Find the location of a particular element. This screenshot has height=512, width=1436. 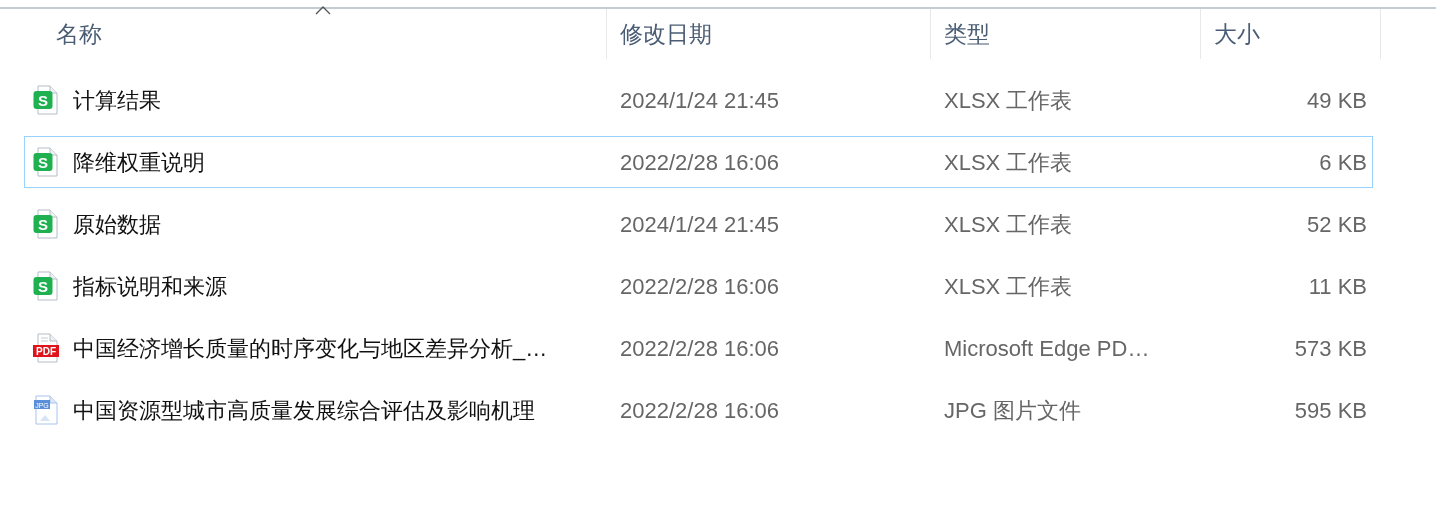

file-size: 49 KB is located at coordinates (1337, 100).